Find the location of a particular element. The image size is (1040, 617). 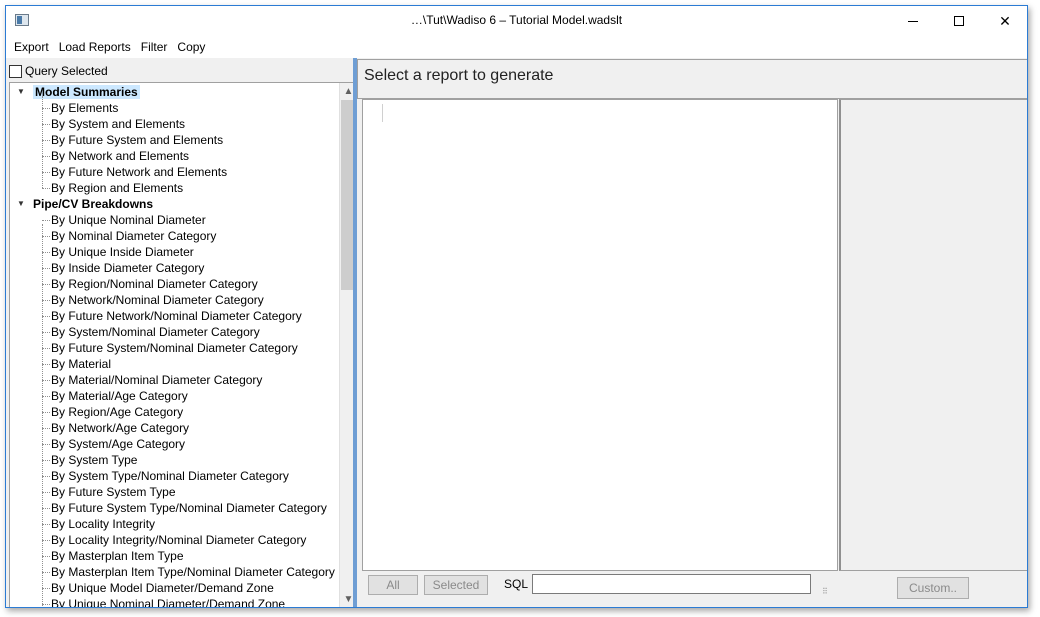

query-selected-row: Query Selected is located at coordinates (58, 71).